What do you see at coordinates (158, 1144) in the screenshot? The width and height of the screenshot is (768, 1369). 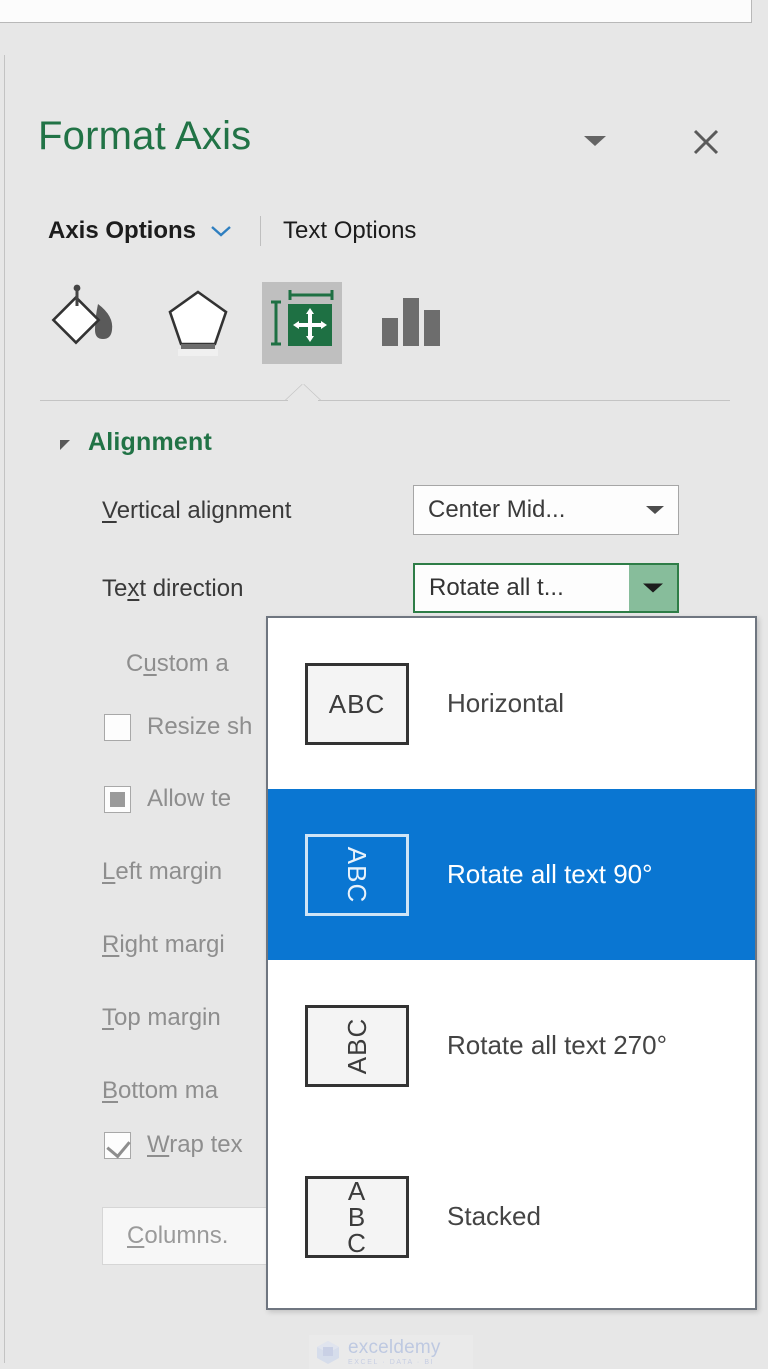 I see `wrap-text-accelerator: W` at bounding box center [158, 1144].